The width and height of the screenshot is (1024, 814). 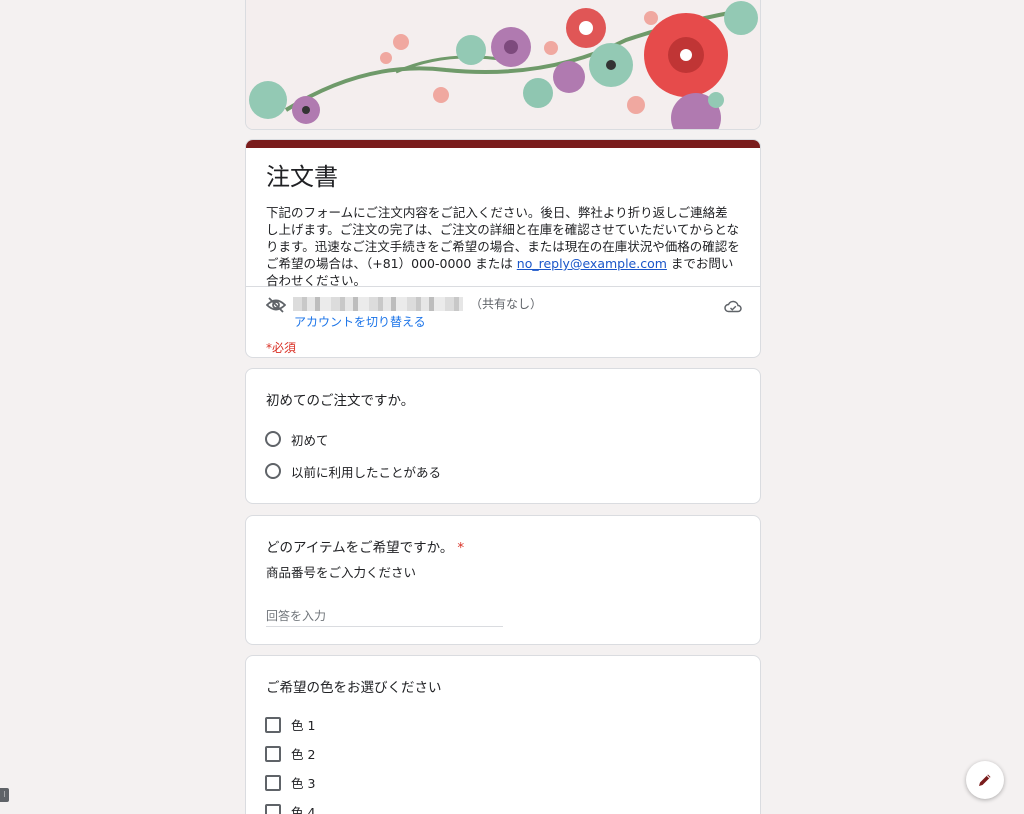 I want to click on option-label: 色 2, so click(x=303, y=754).